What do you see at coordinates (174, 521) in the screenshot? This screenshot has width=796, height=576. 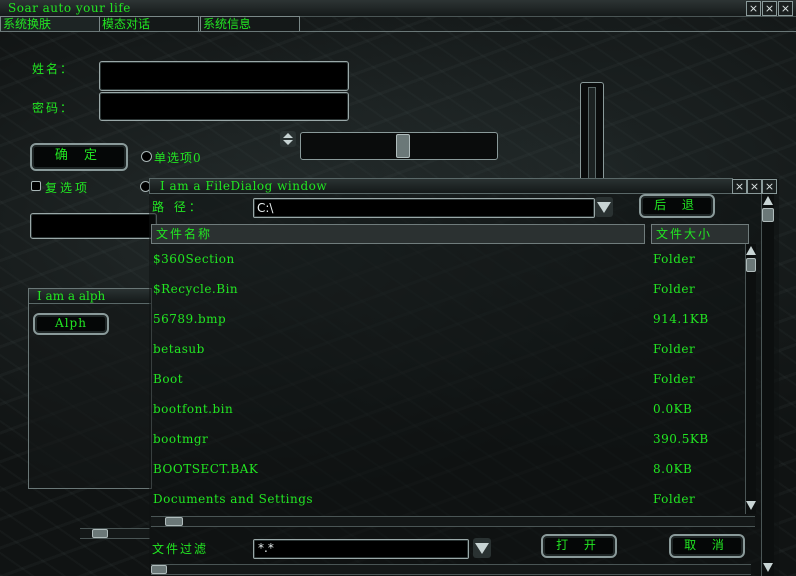 I see `file-list-hscroll-thumb` at bounding box center [174, 521].